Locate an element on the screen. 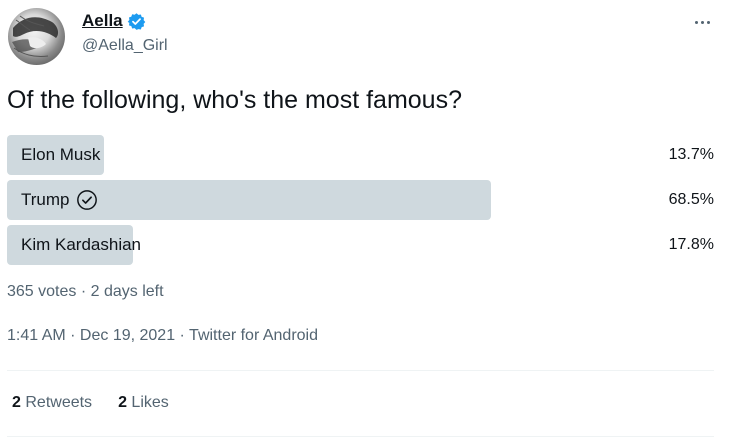  retweets-count: 2 is located at coordinates (16, 402).